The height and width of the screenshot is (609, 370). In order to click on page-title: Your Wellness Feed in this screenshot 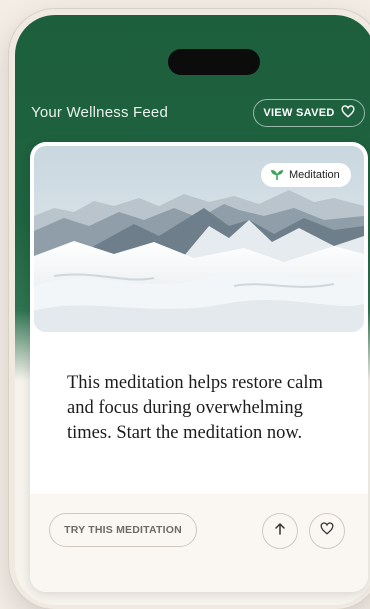, I will do `click(100, 112)`.